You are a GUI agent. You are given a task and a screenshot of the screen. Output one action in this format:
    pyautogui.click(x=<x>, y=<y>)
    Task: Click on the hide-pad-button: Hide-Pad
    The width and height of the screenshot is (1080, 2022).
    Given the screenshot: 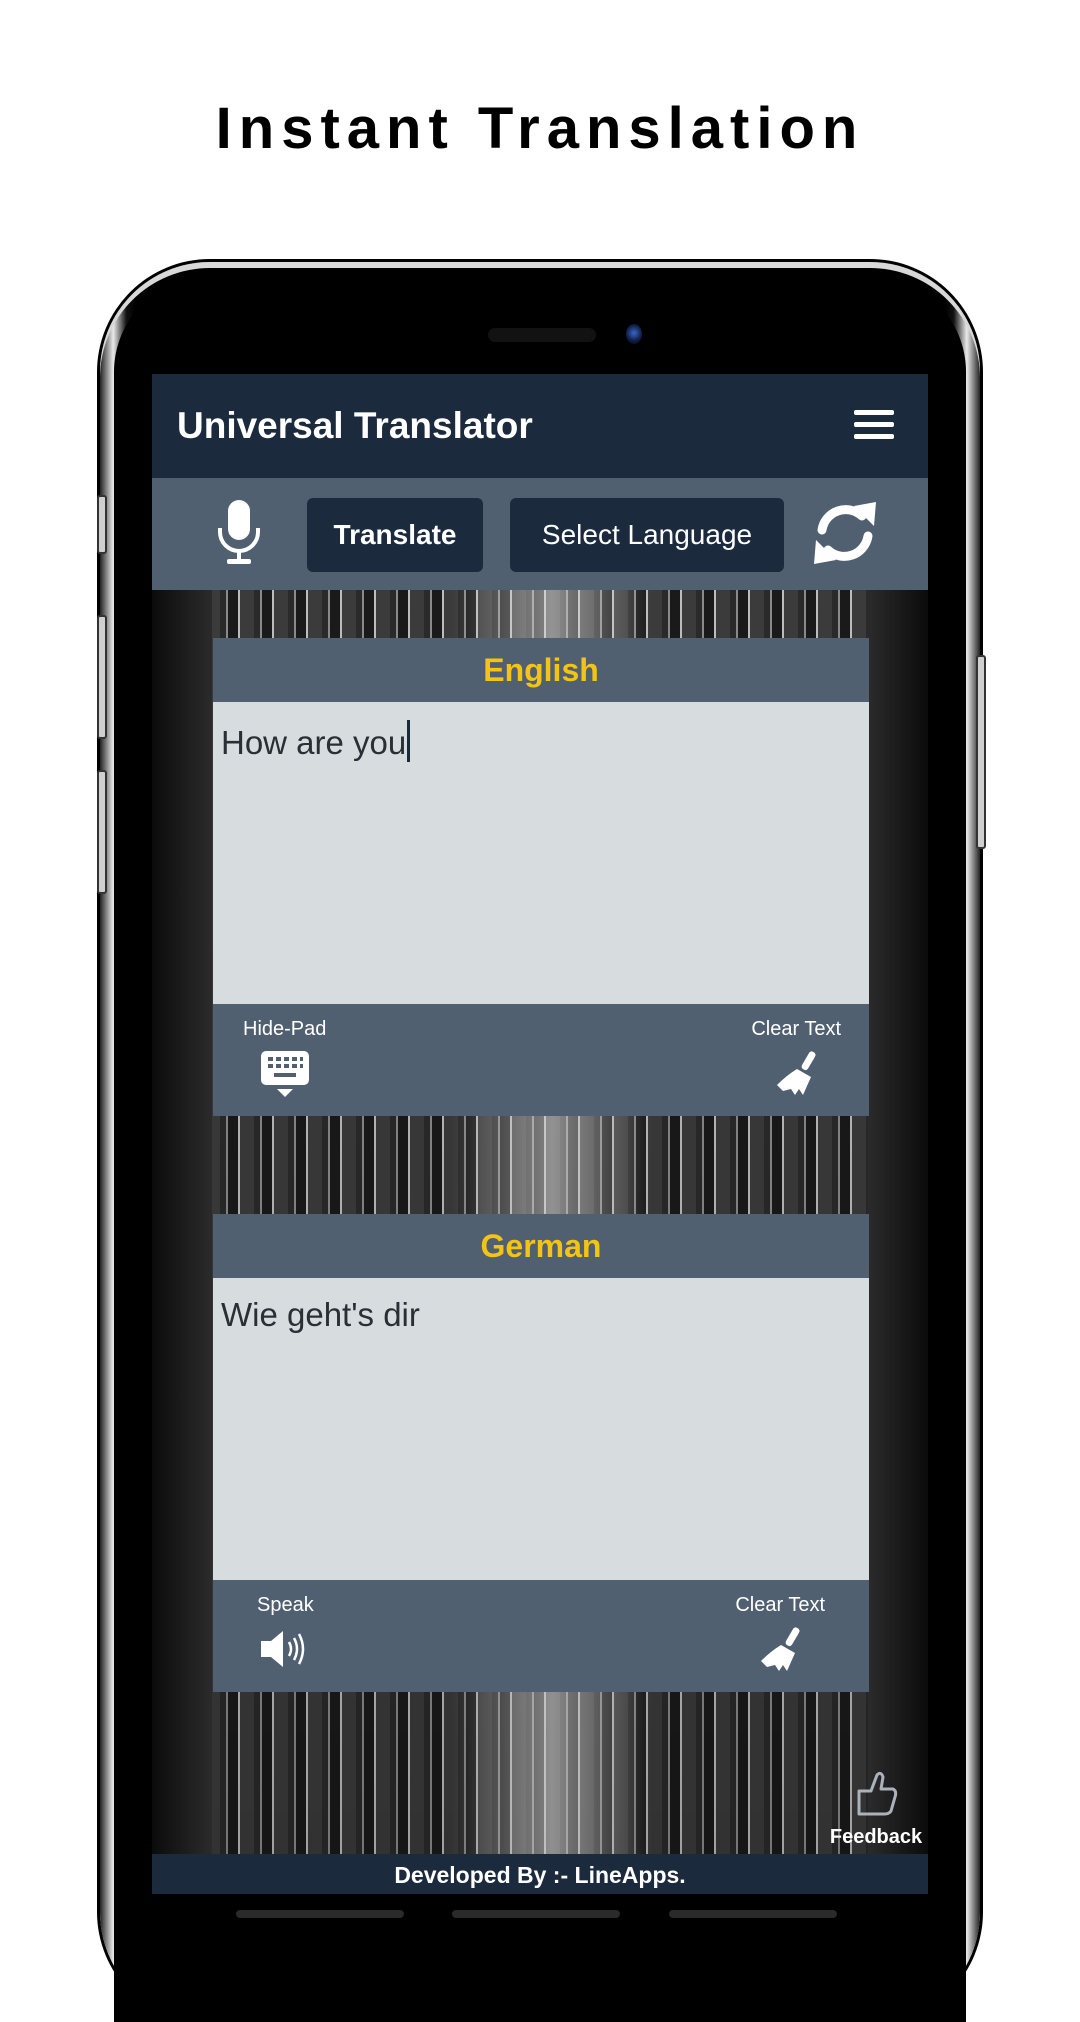 What is the action you would take?
    pyautogui.click(x=284, y=1058)
    